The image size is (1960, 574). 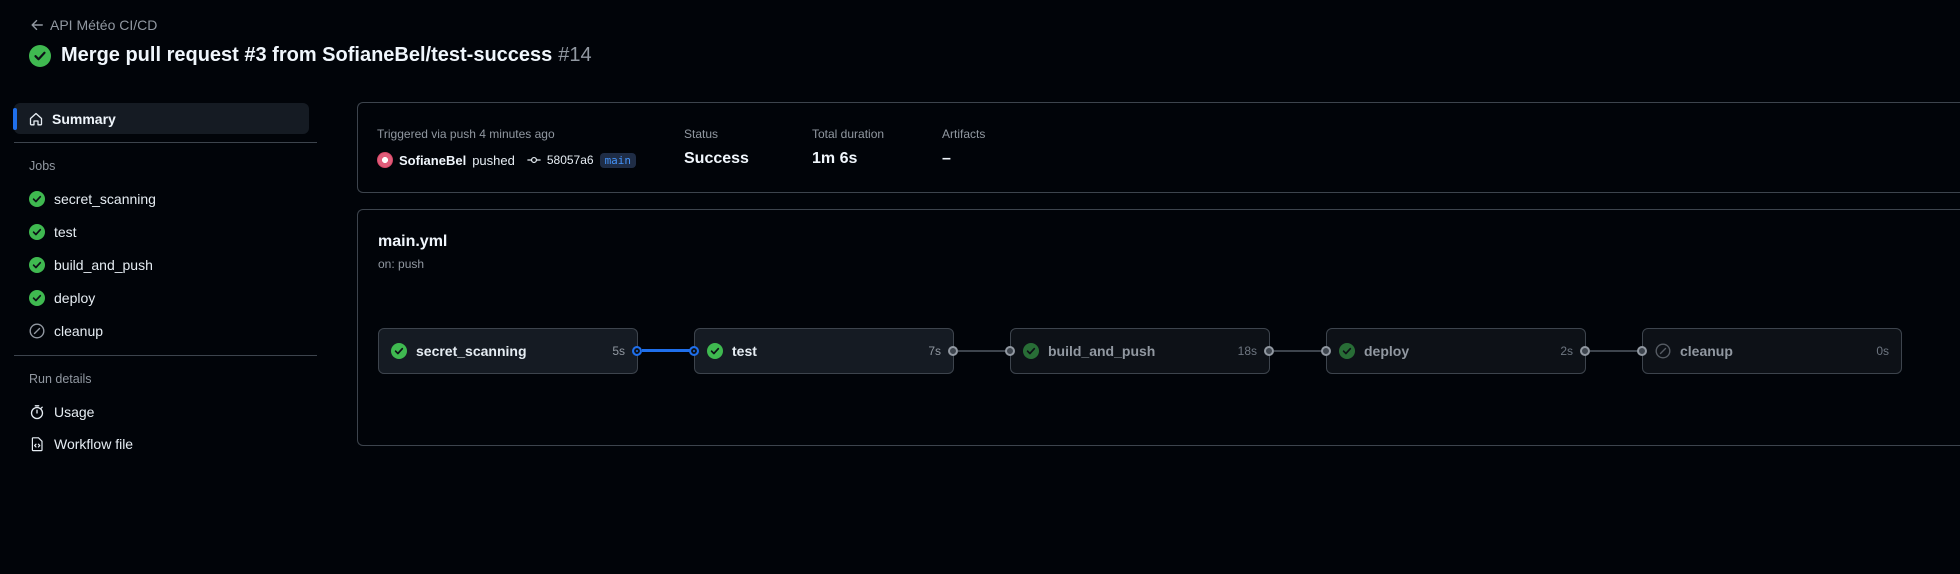 I want to click on action-text: pushed, so click(x=493, y=160).